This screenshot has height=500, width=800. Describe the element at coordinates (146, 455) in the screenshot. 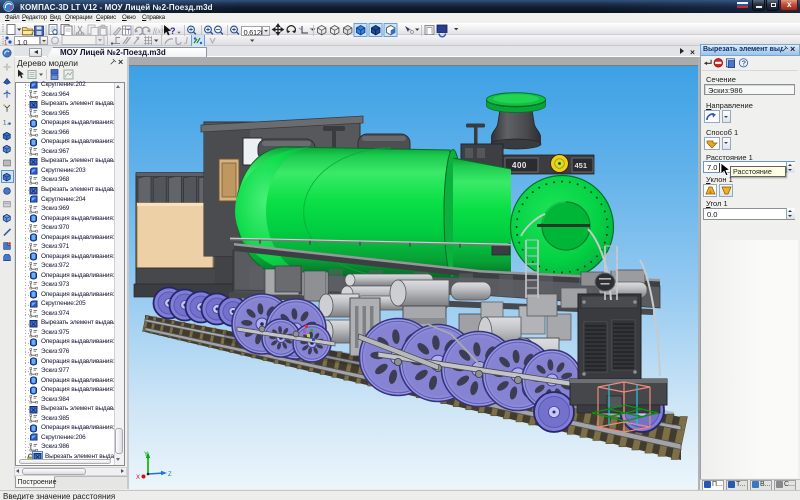

I see `svg-text: Y` at that location.